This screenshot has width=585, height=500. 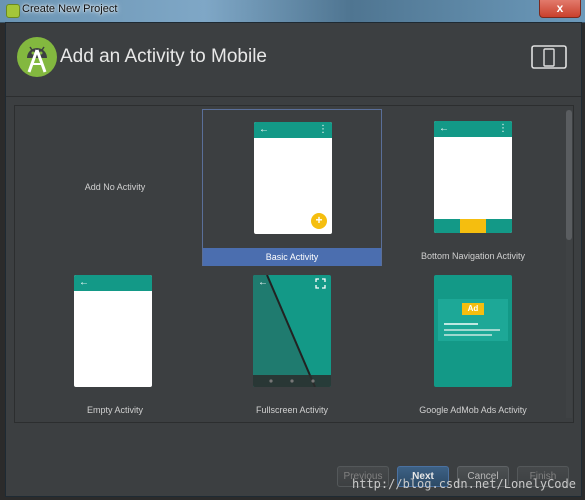 What do you see at coordinates (464, 484) in the screenshot?
I see `watermark-text: http://blog.csdn.net/LonelyCode` at bounding box center [464, 484].